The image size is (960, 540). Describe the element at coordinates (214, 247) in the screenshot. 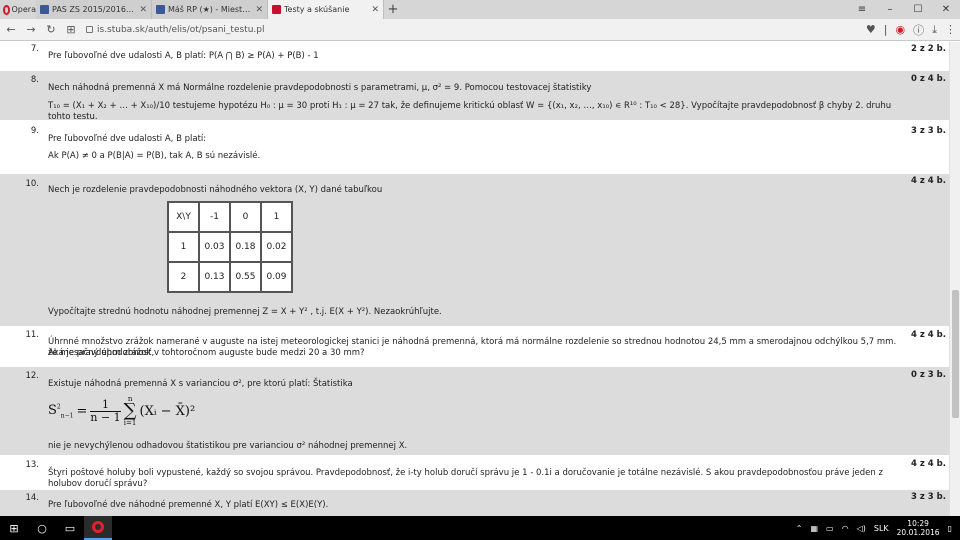

I see `table-cell: 0.03` at that location.